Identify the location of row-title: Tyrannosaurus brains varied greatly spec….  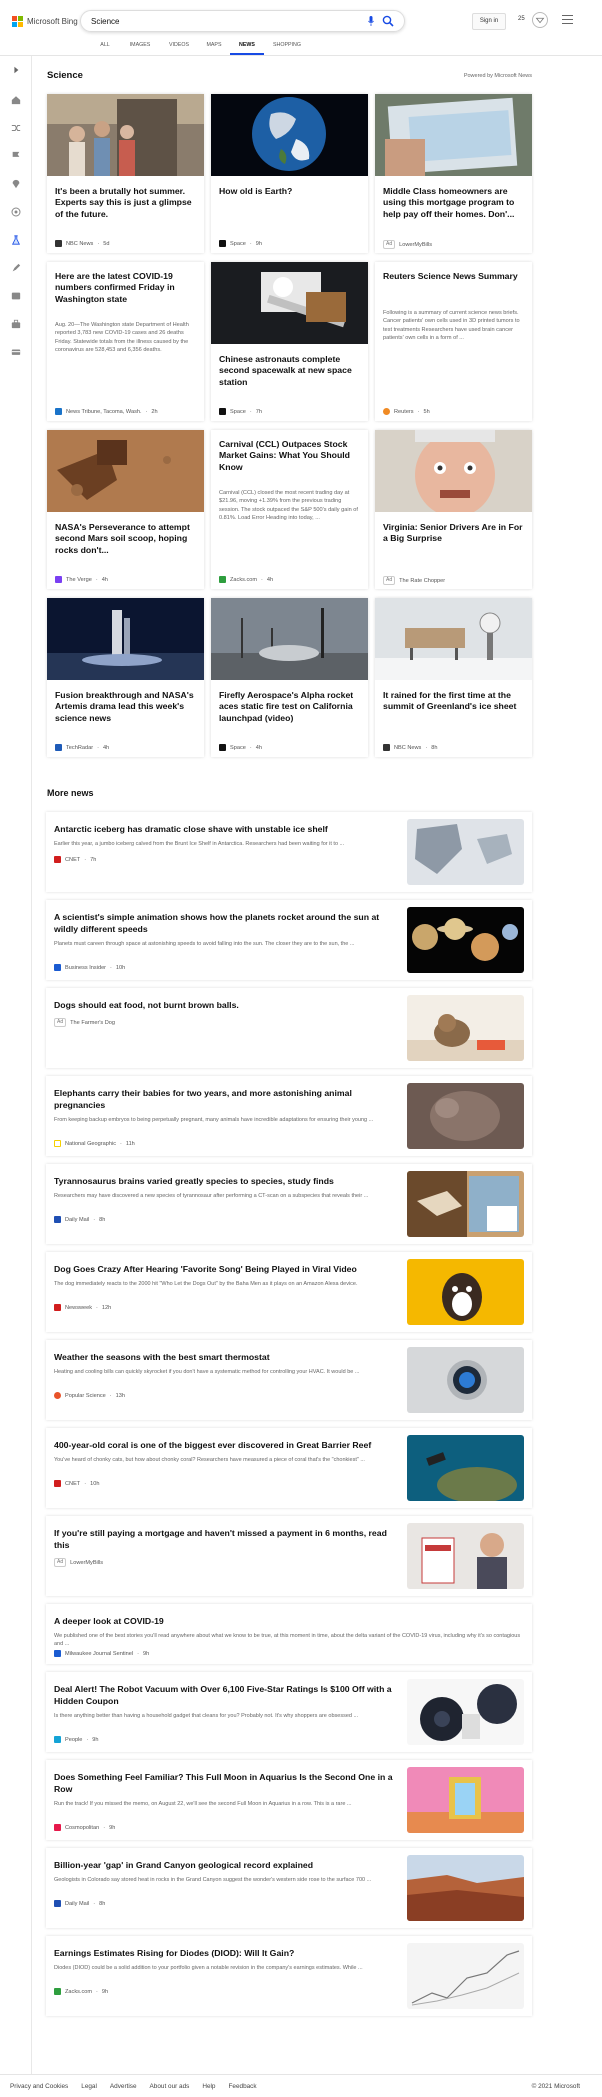
(227, 1181).